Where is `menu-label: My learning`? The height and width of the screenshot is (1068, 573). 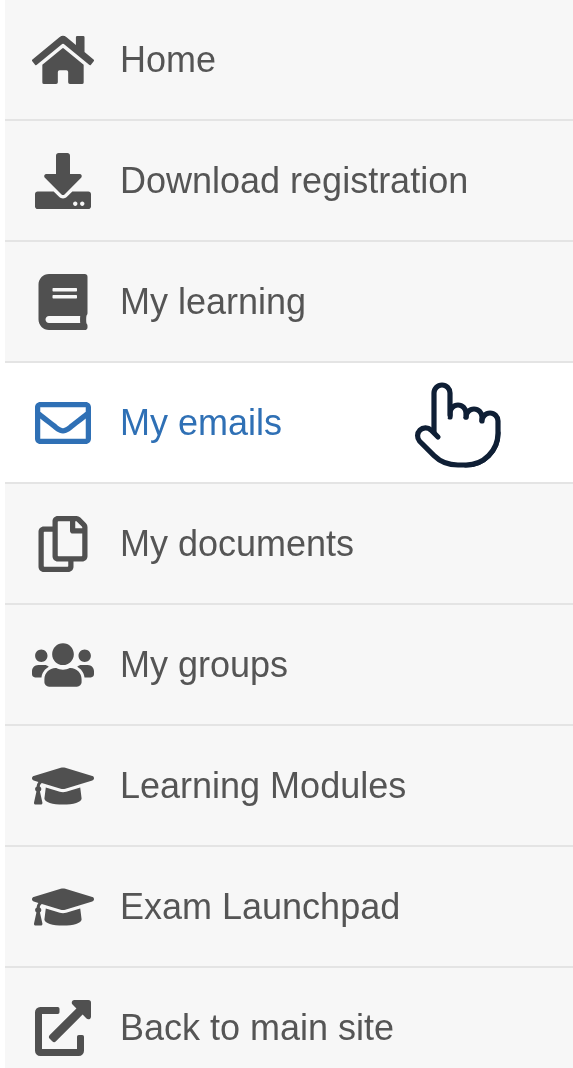
menu-label: My learning is located at coordinates (213, 301).